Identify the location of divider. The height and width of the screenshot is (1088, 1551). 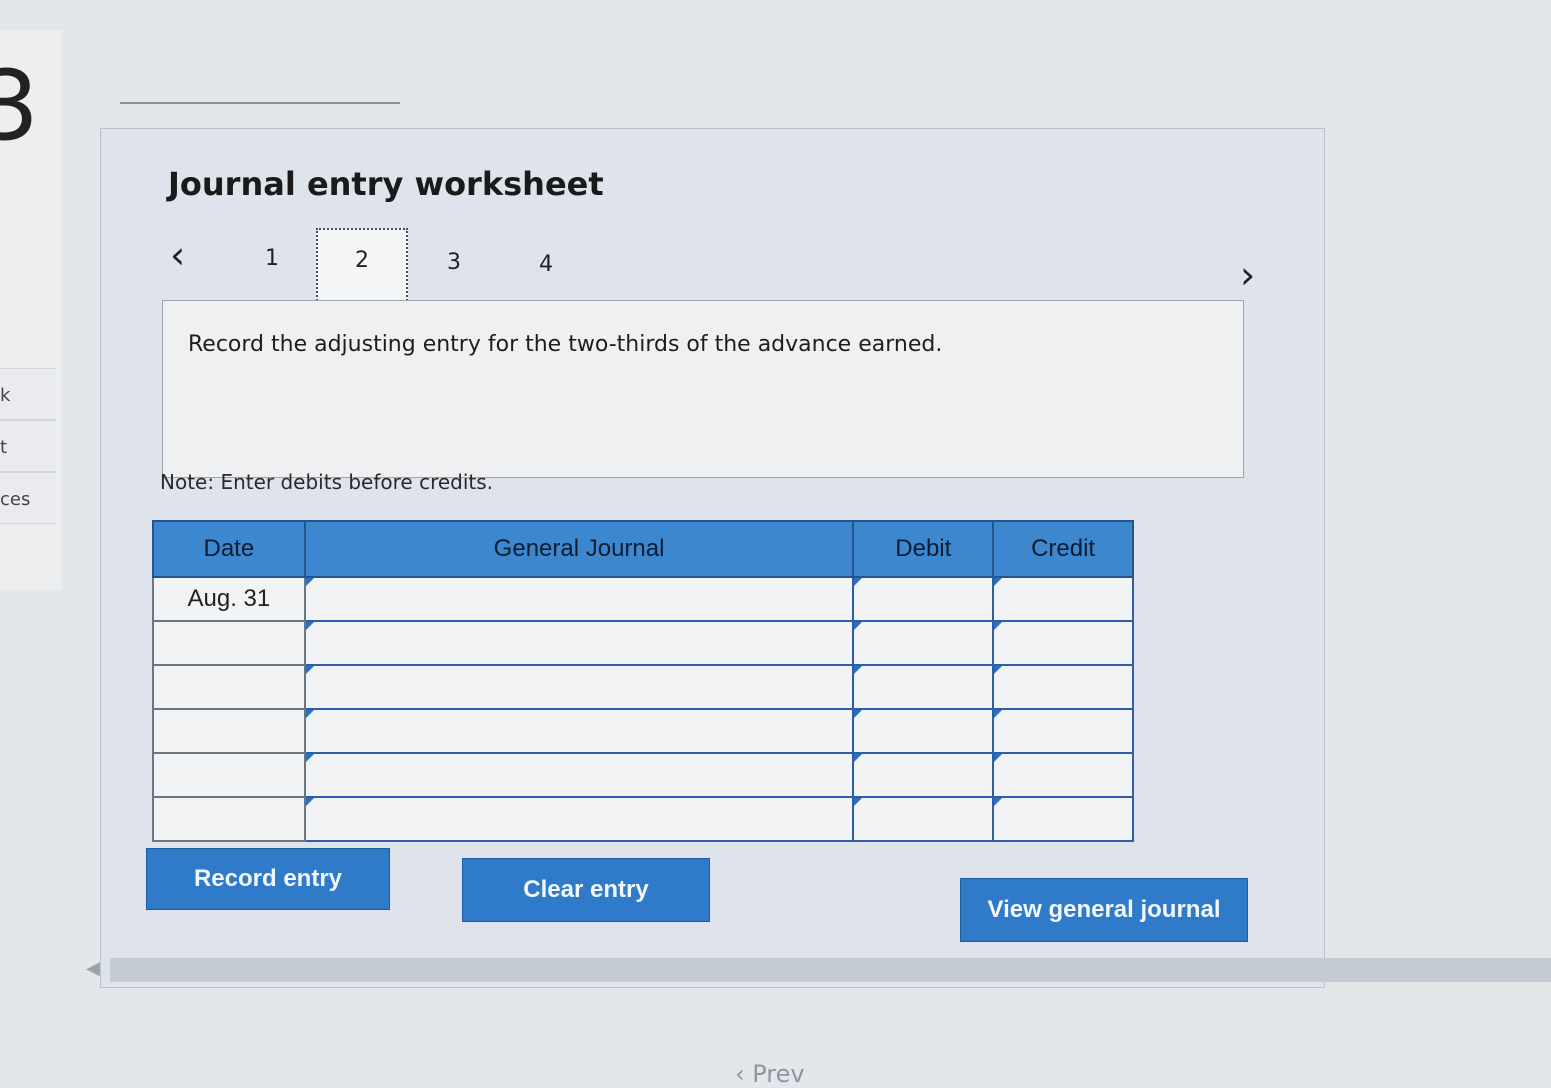
(260, 103).